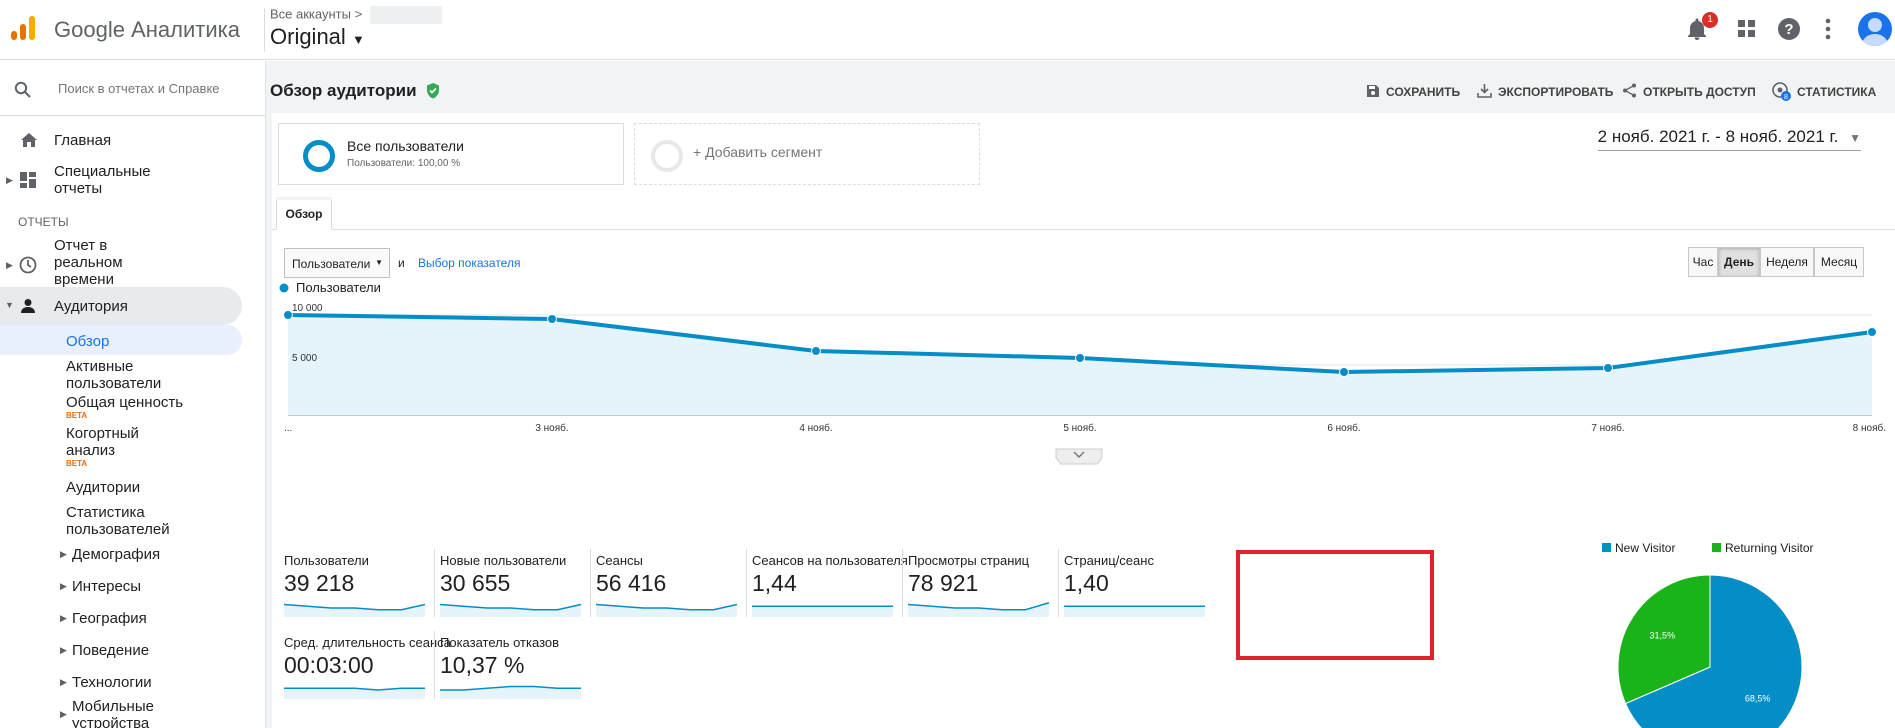 The width and height of the screenshot is (1895, 728). I want to click on sidebar-item-cohort: Когортный анализ BETA, so click(102, 446).